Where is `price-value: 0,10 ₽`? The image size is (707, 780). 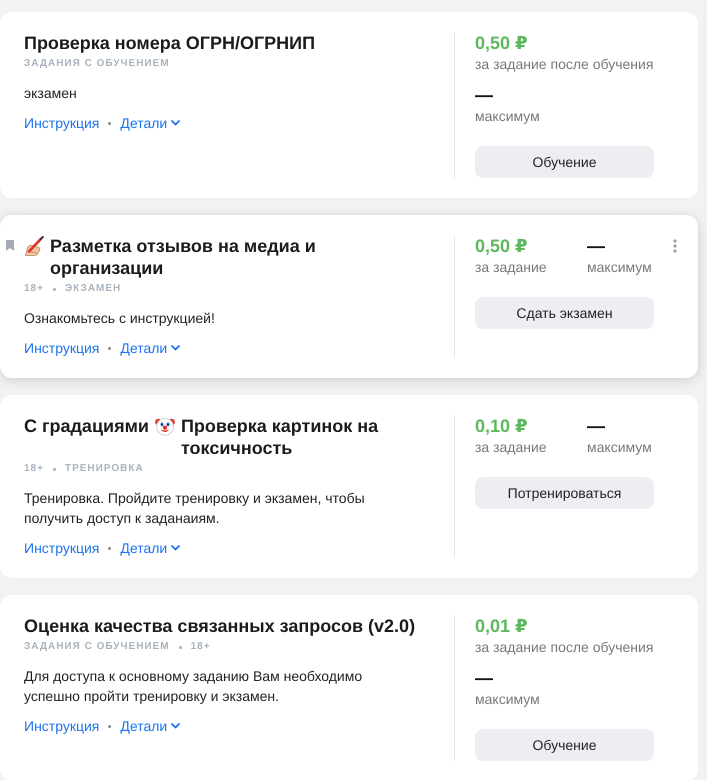
price-value: 0,10 ₽ is located at coordinates (501, 426).